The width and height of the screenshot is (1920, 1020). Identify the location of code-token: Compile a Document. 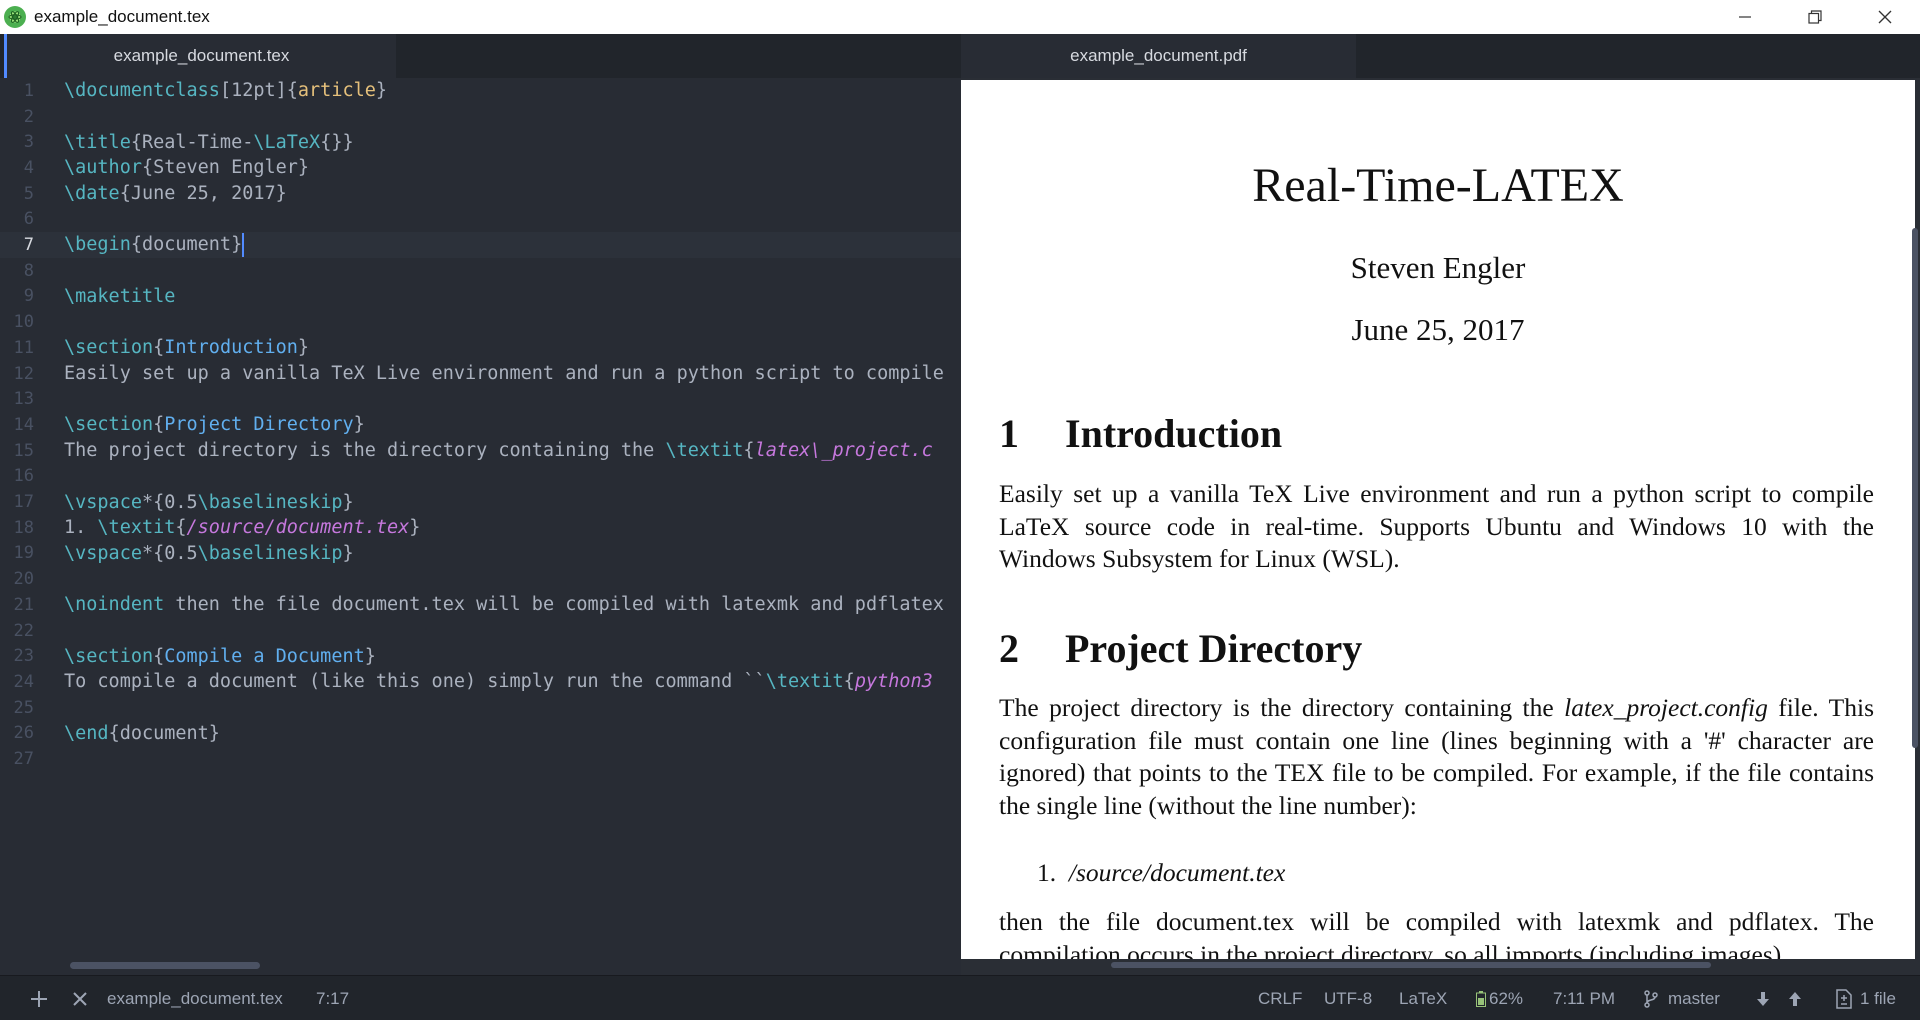
(264, 656).